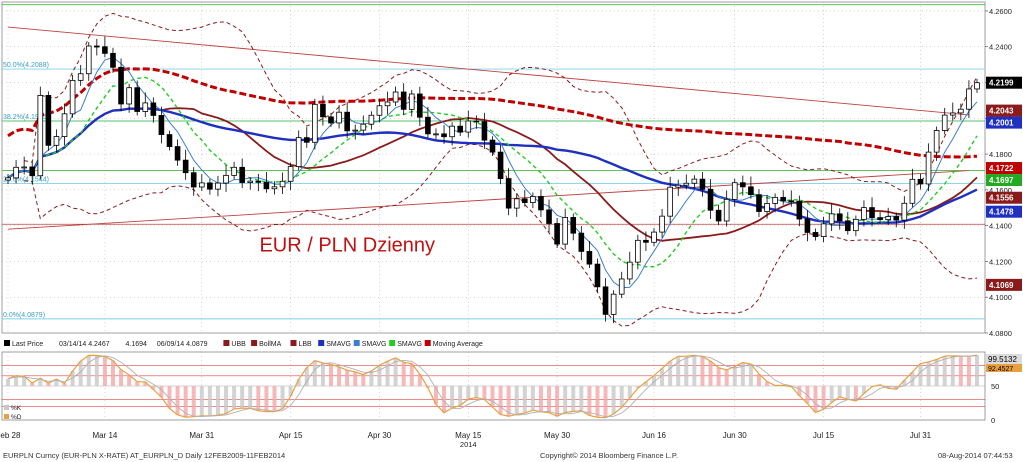 This screenshot has width=1023, height=462. I want to click on legend-label: SMAVG, so click(374, 344).